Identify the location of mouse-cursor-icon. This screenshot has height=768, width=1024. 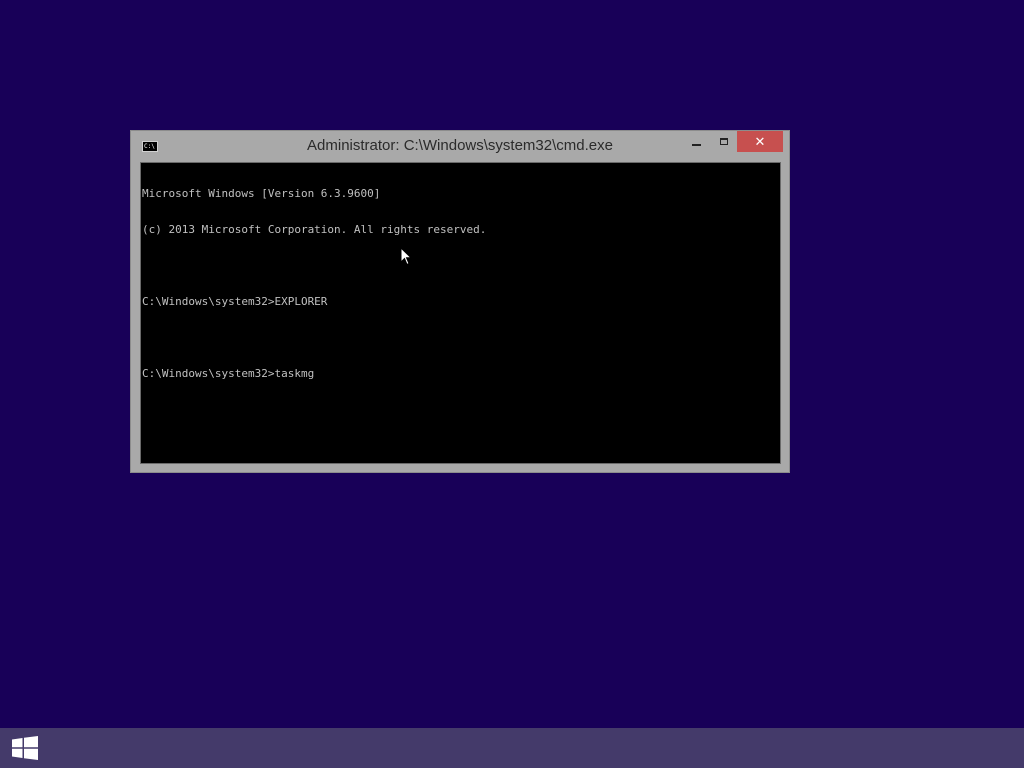
(406, 256).